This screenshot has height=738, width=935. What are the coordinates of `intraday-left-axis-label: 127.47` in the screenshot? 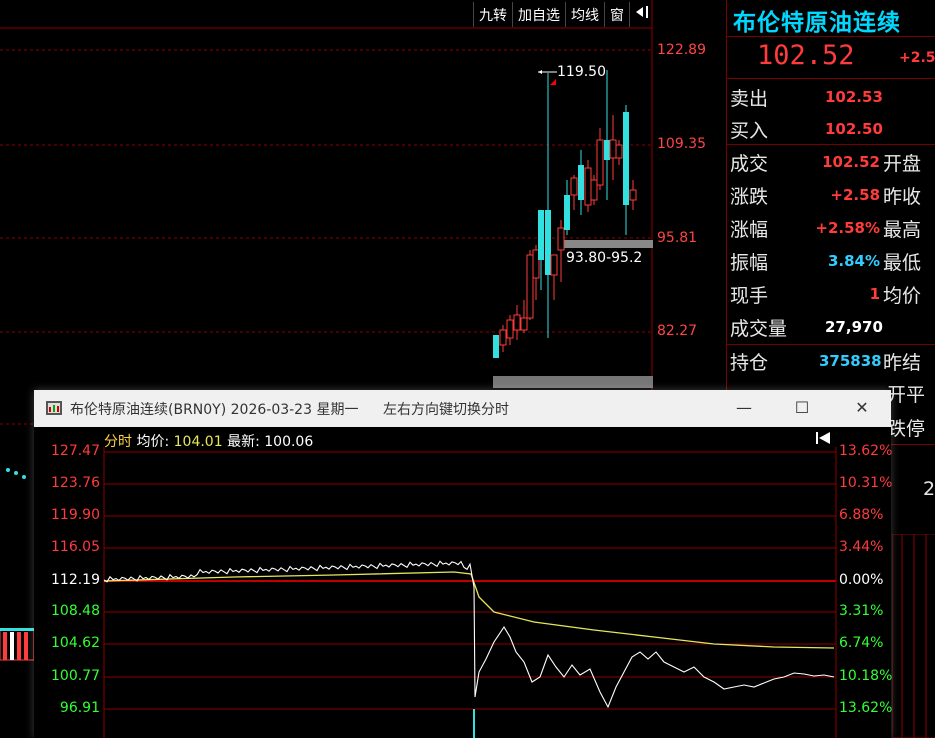 It's located at (75, 451).